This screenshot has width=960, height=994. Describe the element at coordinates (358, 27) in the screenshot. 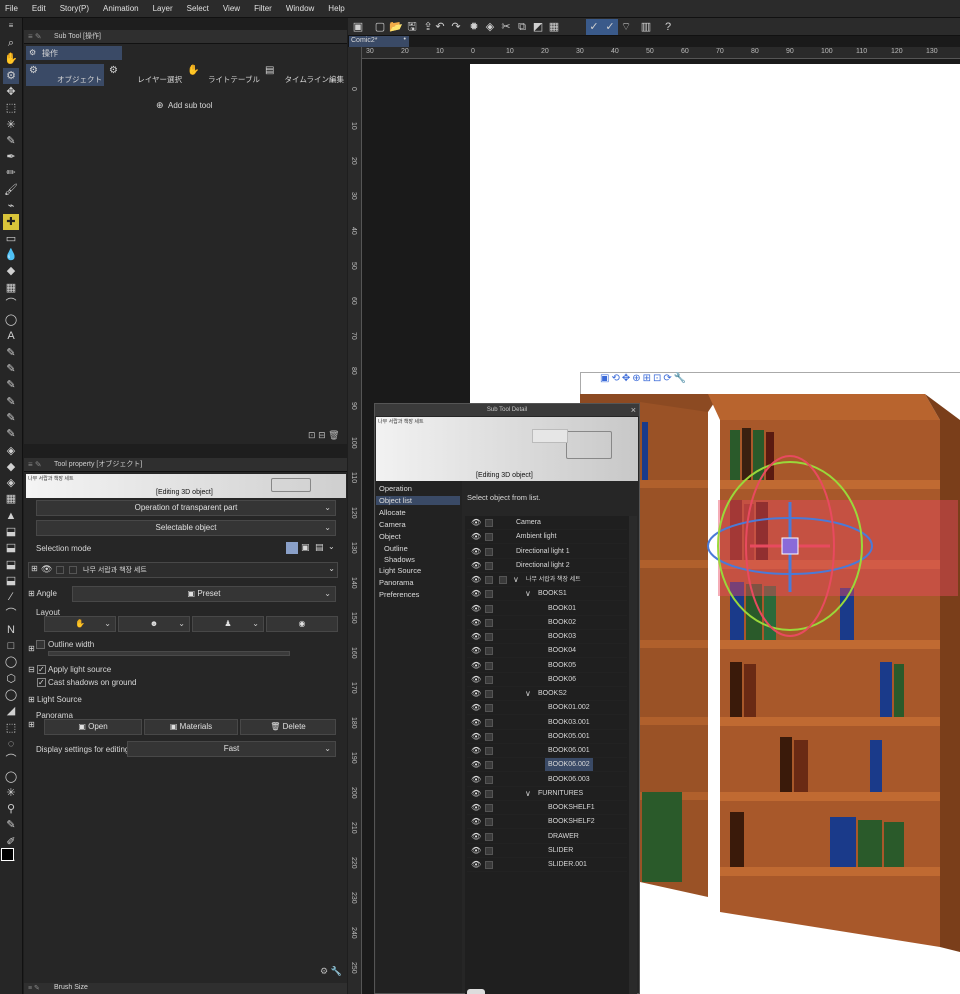

I see `canvas-icon: ▣` at that location.